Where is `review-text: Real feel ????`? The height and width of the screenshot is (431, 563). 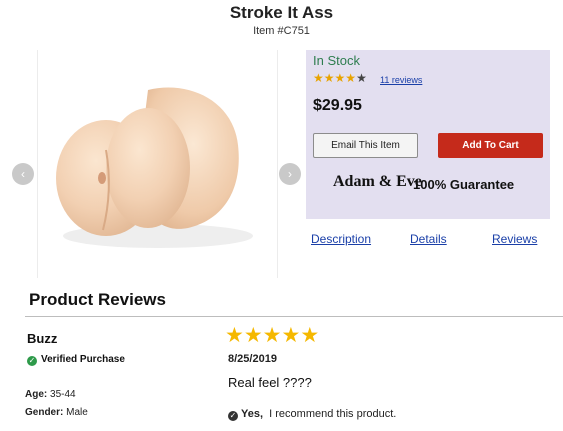
review-text: Real feel ???? is located at coordinates (270, 382).